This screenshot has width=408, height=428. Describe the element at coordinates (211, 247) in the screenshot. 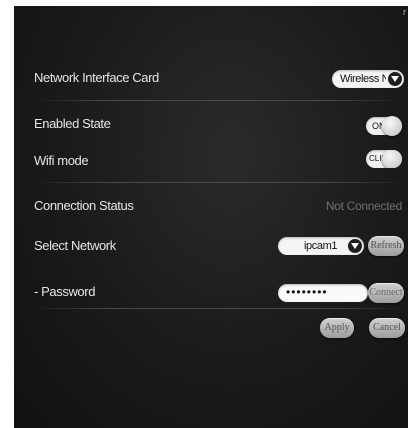

I see `row-select-network: Select Network ipcam1 Refresh` at that location.